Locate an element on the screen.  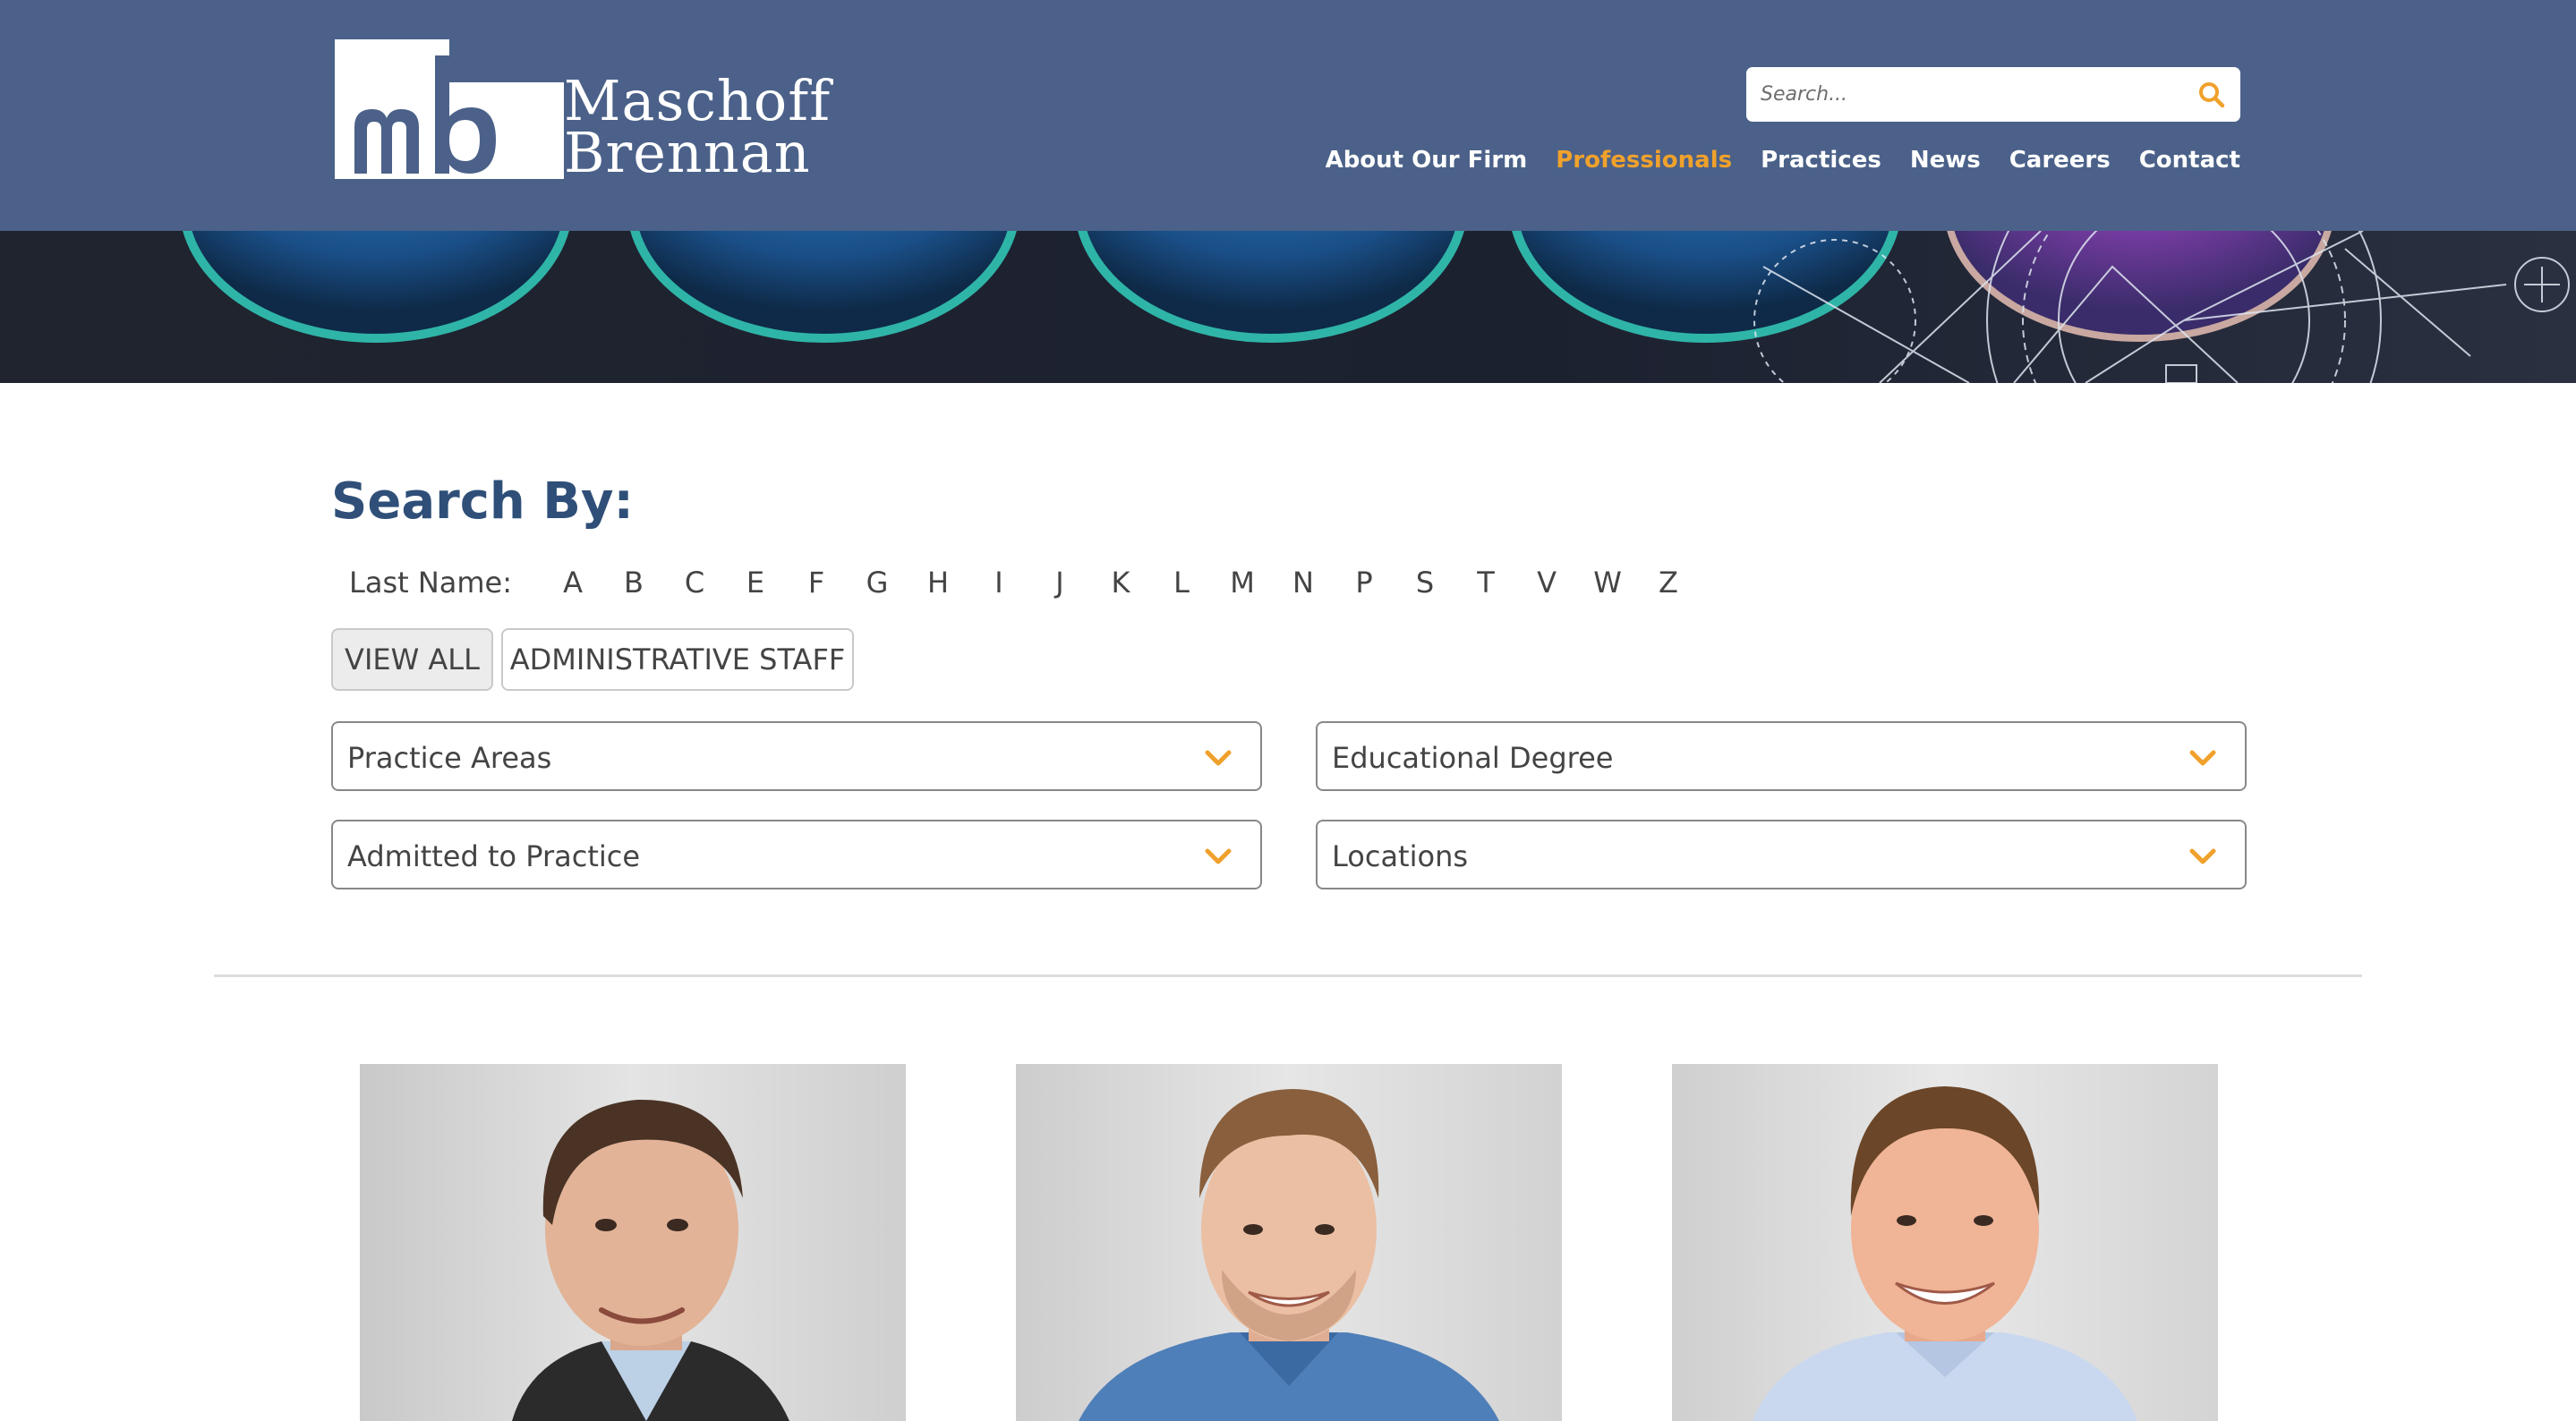
logo-line-2: Brennan is located at coordinates (687, 152).